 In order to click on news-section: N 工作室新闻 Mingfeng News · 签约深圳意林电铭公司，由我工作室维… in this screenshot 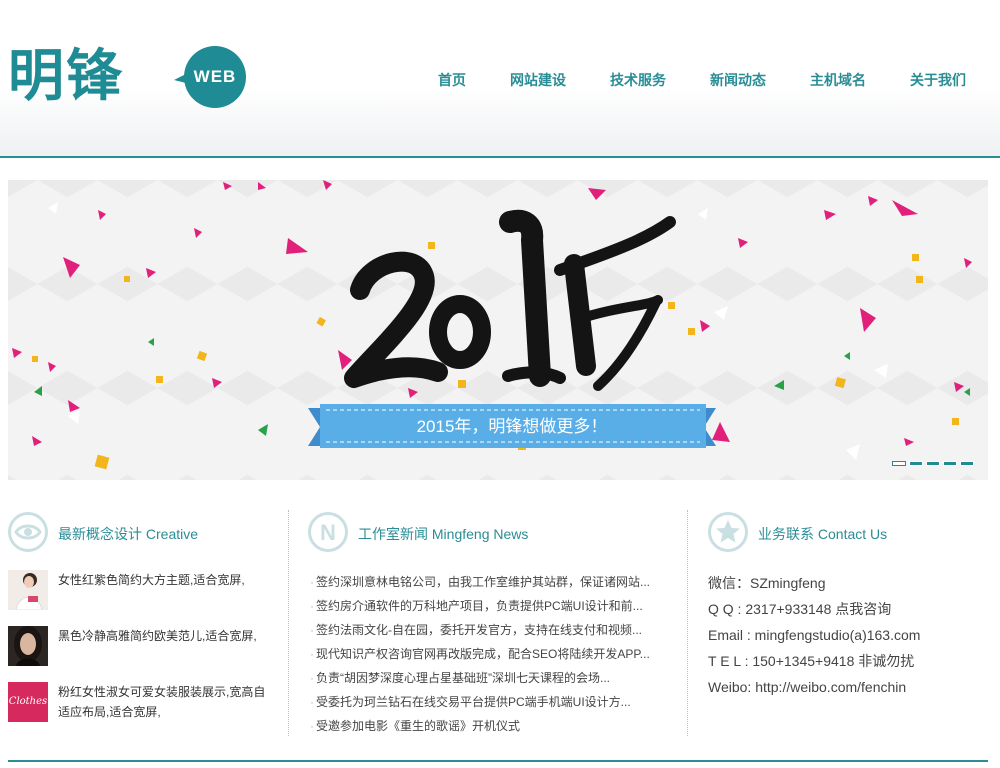, I will do `click(494, 624)`.